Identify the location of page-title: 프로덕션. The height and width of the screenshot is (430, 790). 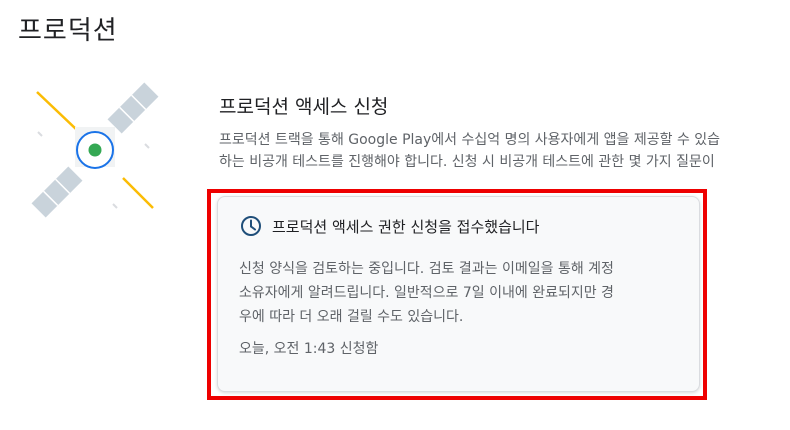
(68, 31).